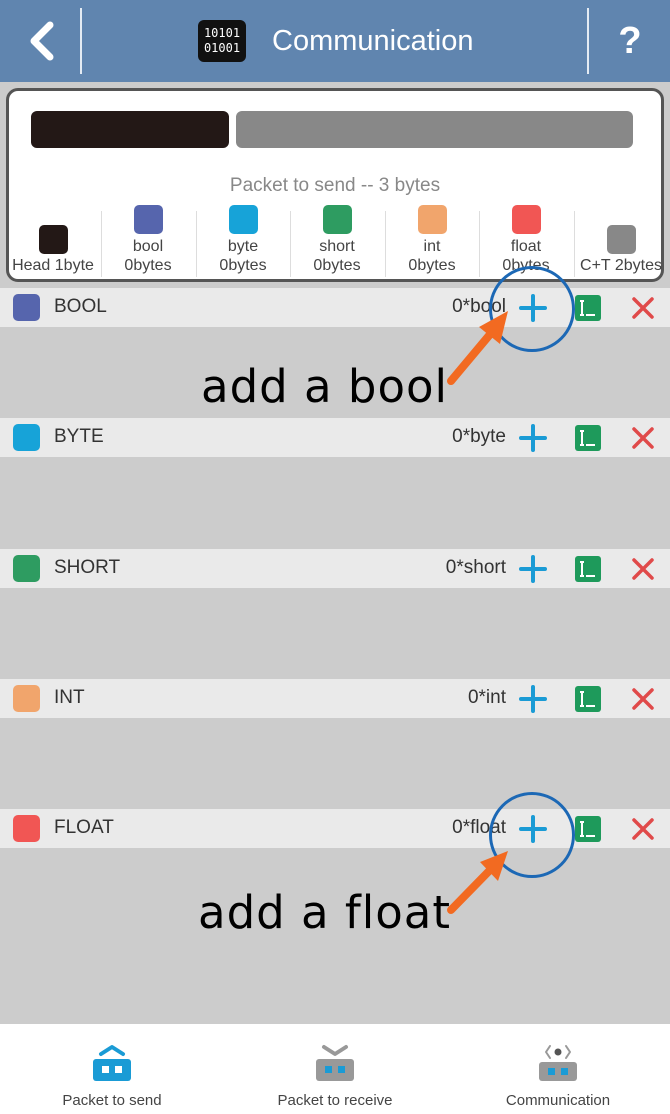  What do you see at coordinates (643, 829) in the screenshot?
I see `delete-float-button` at bounding box center [643, 829].